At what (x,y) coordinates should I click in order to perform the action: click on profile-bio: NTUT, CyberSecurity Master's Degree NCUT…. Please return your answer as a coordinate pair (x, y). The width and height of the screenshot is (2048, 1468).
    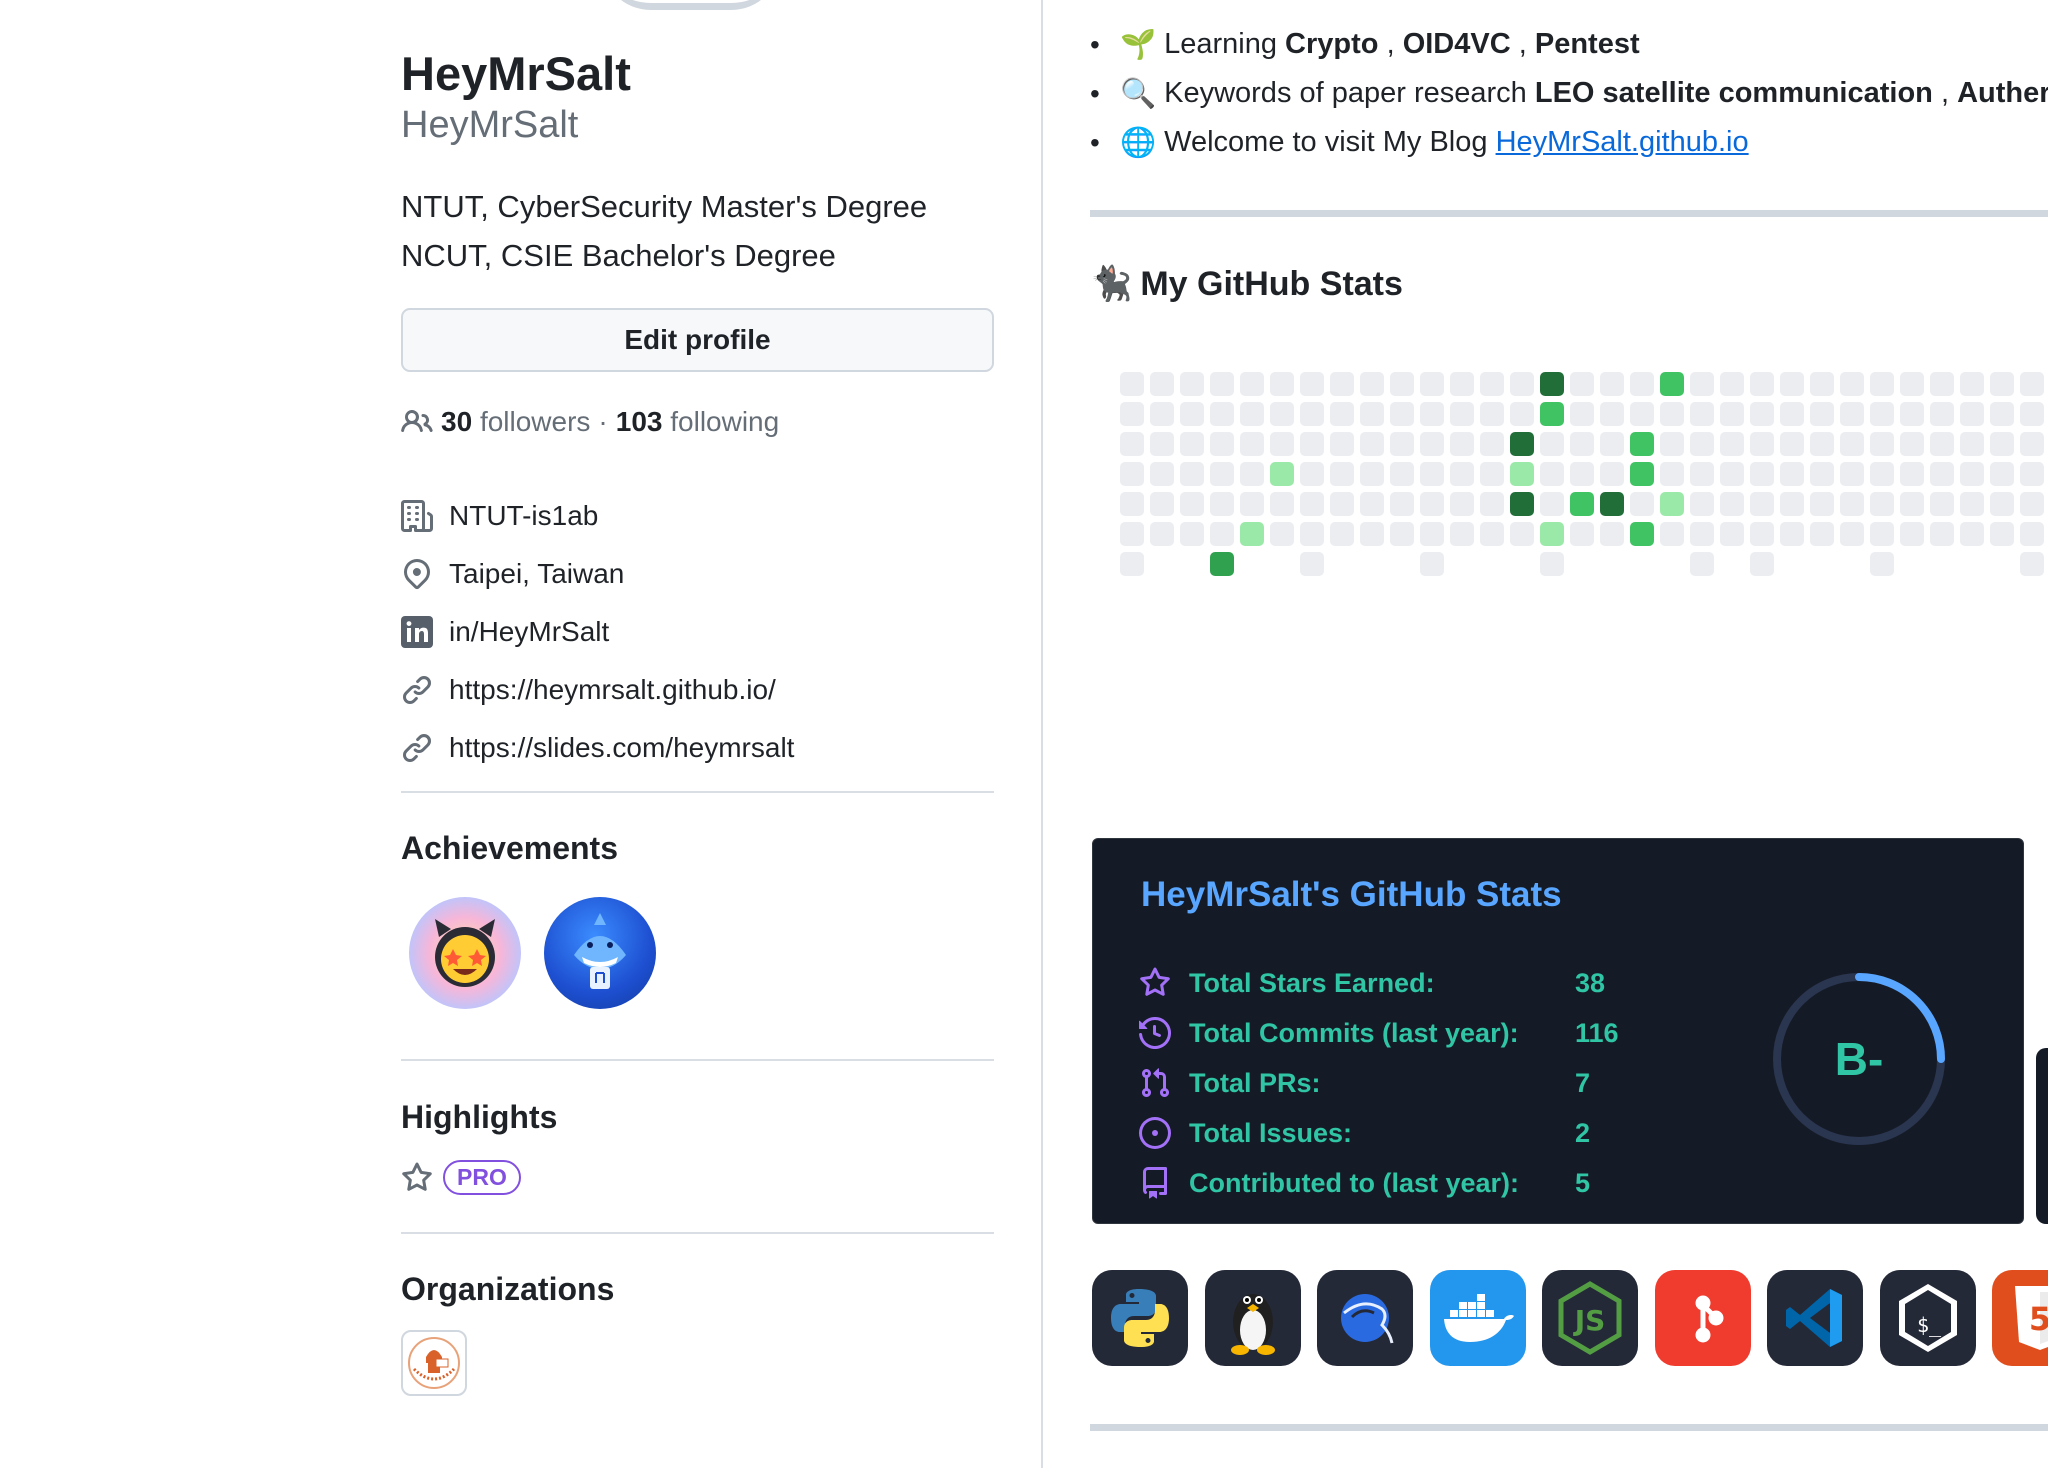
    Looking at the image, I should click on (664, 231).